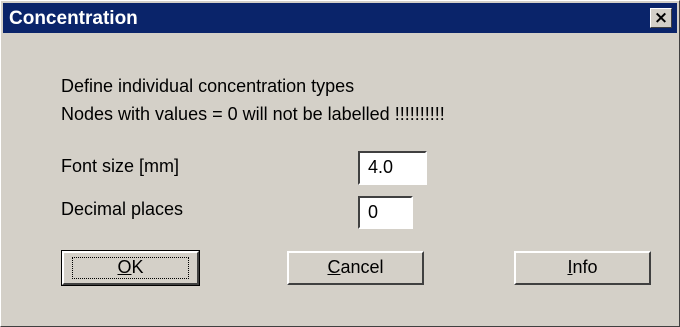 Image resolution: width=680 pixels, height=327 pixels. I want to click on font-size-field: 4.0, so click(392, 168).